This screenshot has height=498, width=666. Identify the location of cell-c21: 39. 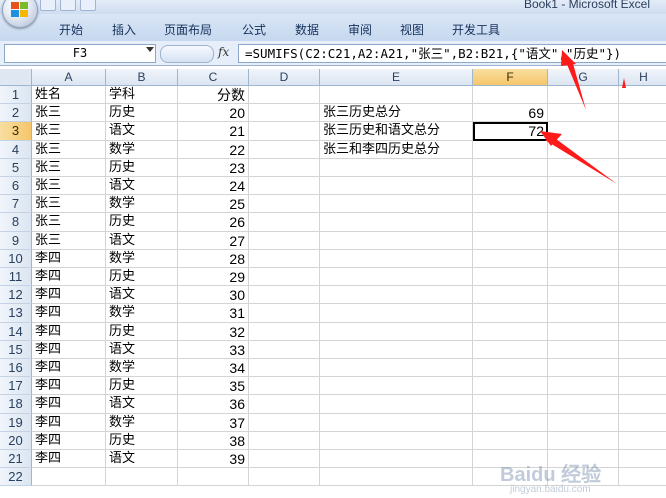
(213, 459).